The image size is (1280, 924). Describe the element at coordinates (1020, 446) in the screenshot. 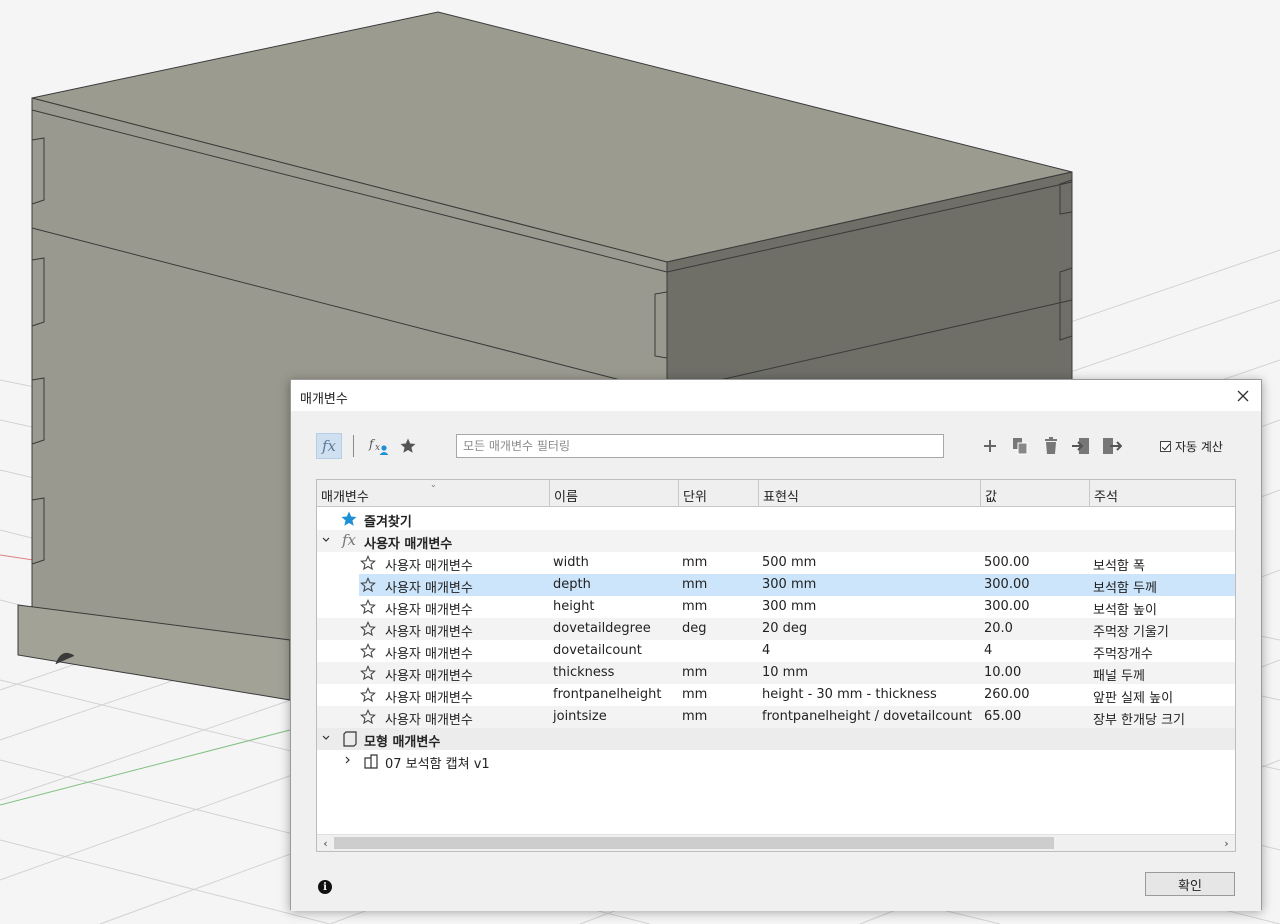

I see `copy-parameter-button` at that location.